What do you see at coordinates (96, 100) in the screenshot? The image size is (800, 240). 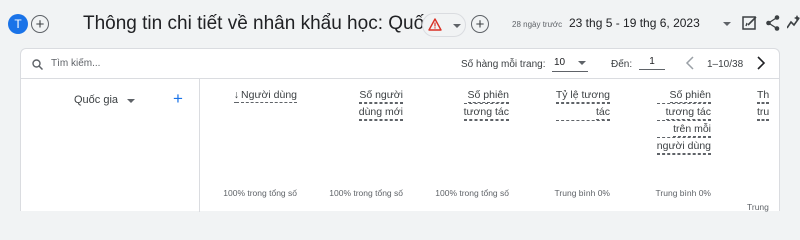 I see `dimension-select: Quốc gia` at bounding box center [96, 100].